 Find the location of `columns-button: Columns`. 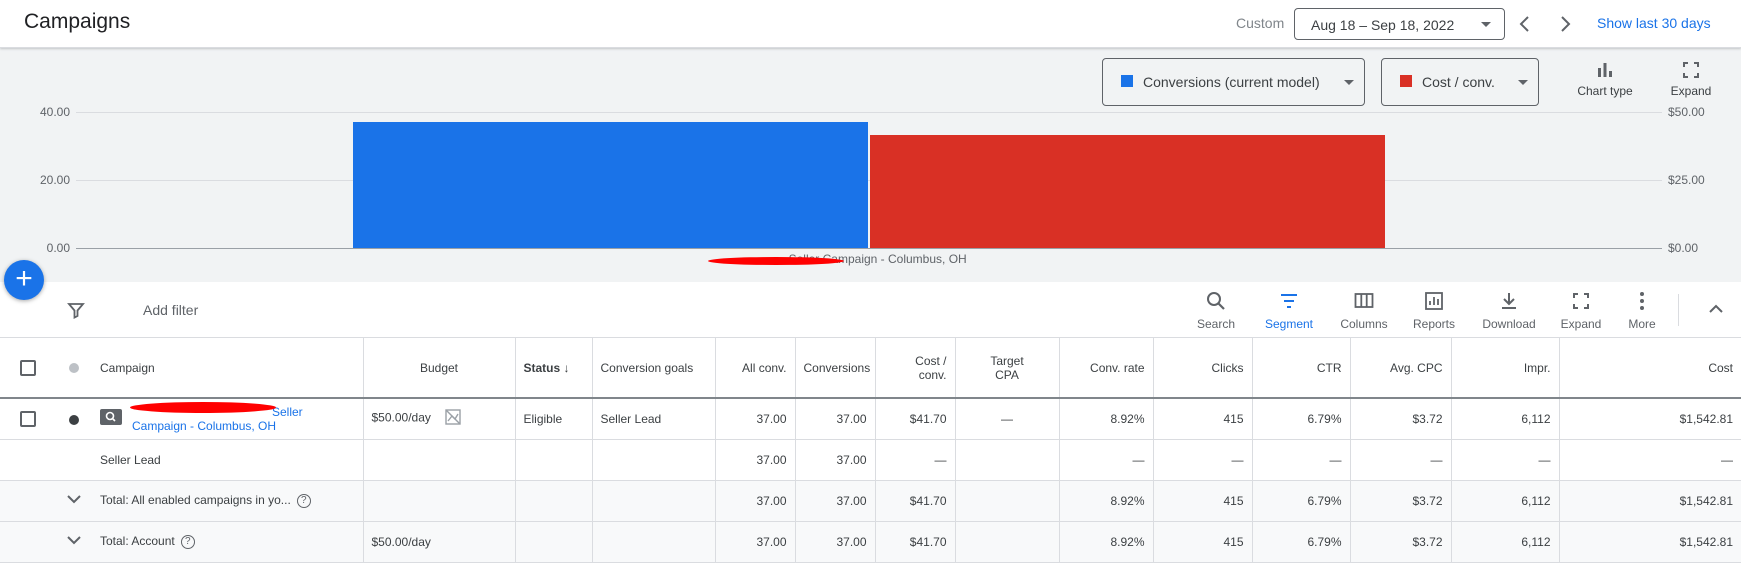

columns-button: Columns is located at coordinates (1364, 310).